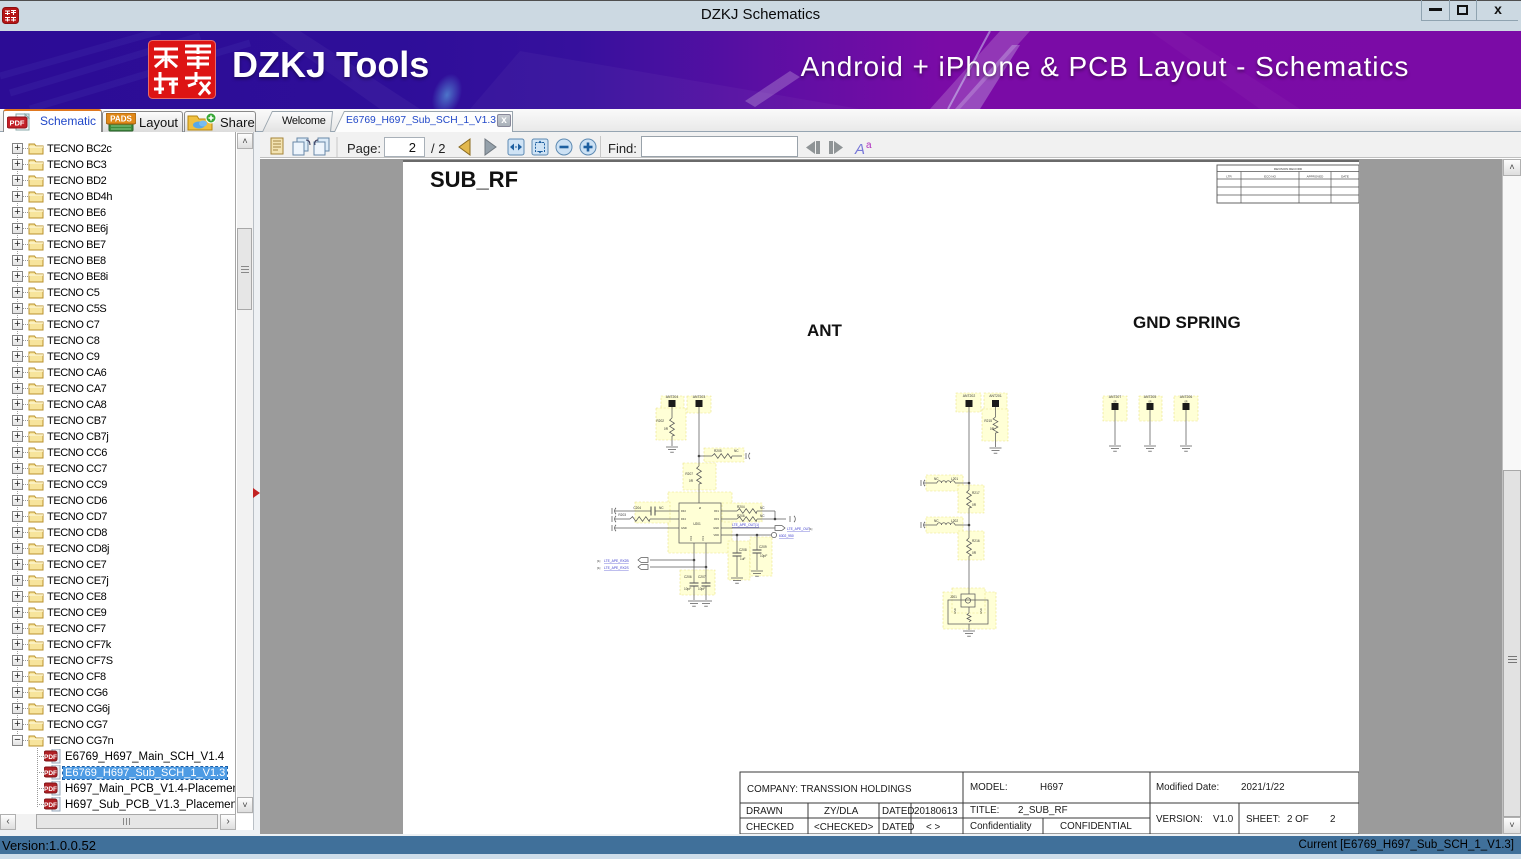 The image size is (1521, 859). Describe the element at coordinates (829, 789) in the screenshot. I see `svg-text: COMPANY: TRANSSION HOLDINGS` at that location.